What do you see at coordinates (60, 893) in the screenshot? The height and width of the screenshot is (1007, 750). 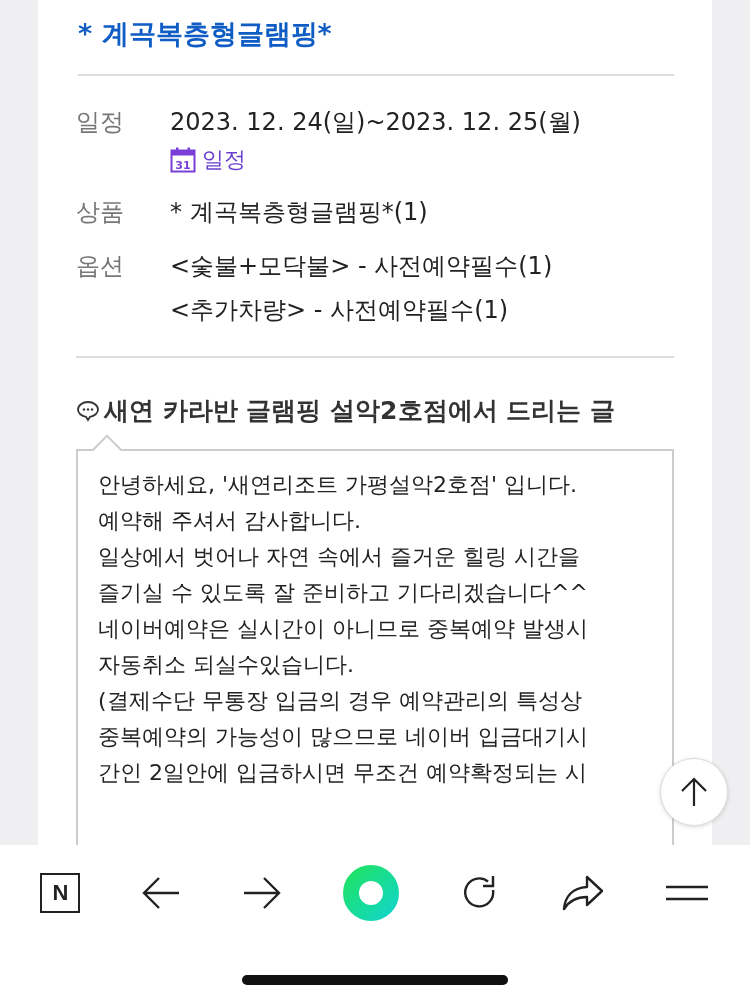 I see `naver-button: N` at bounding box center [60, 893].